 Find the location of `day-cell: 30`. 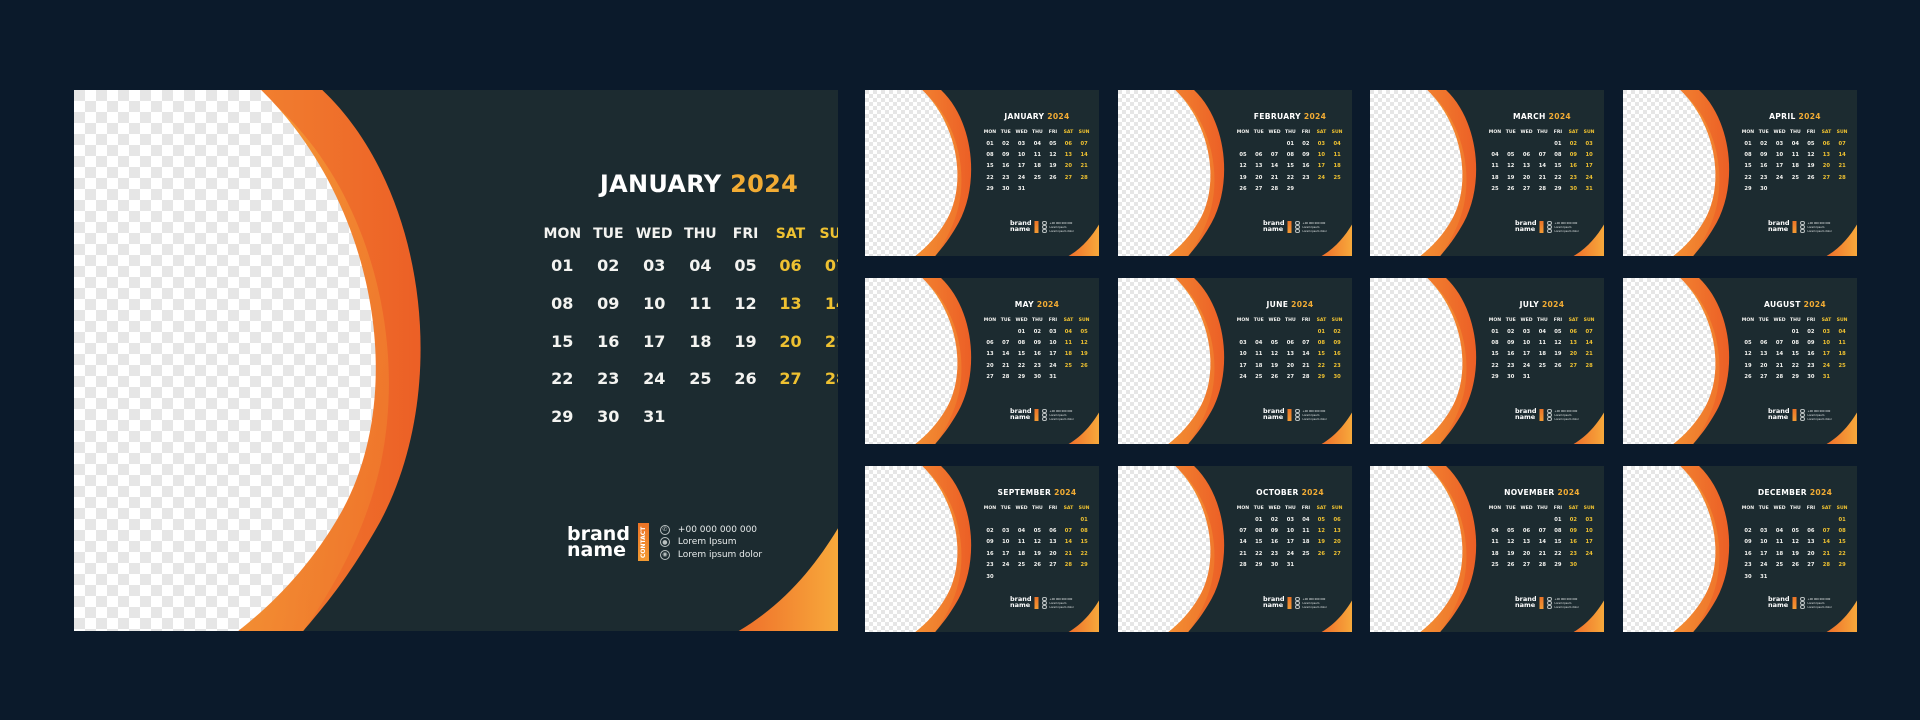

day-cell: 30 is located at coordinates (1573, 565).